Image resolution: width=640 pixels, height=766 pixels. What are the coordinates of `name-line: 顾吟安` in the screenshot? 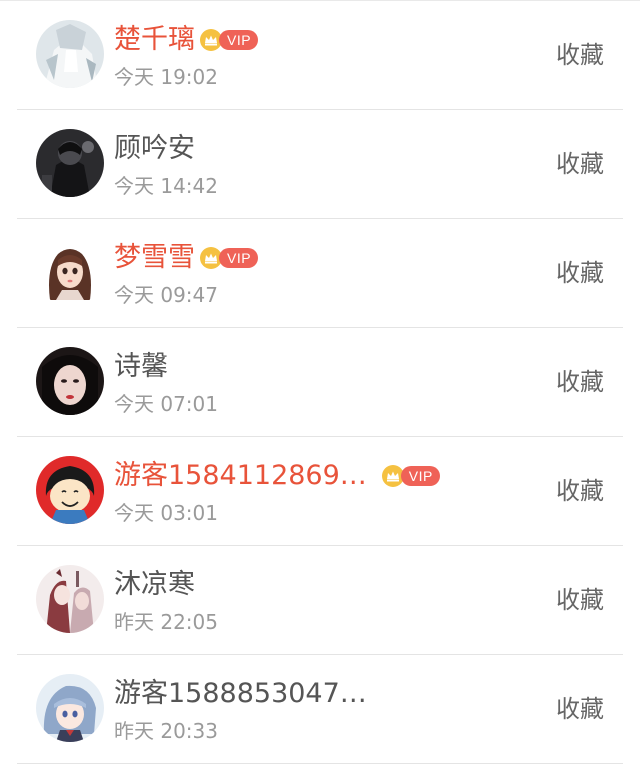 It's located at (154, 149).